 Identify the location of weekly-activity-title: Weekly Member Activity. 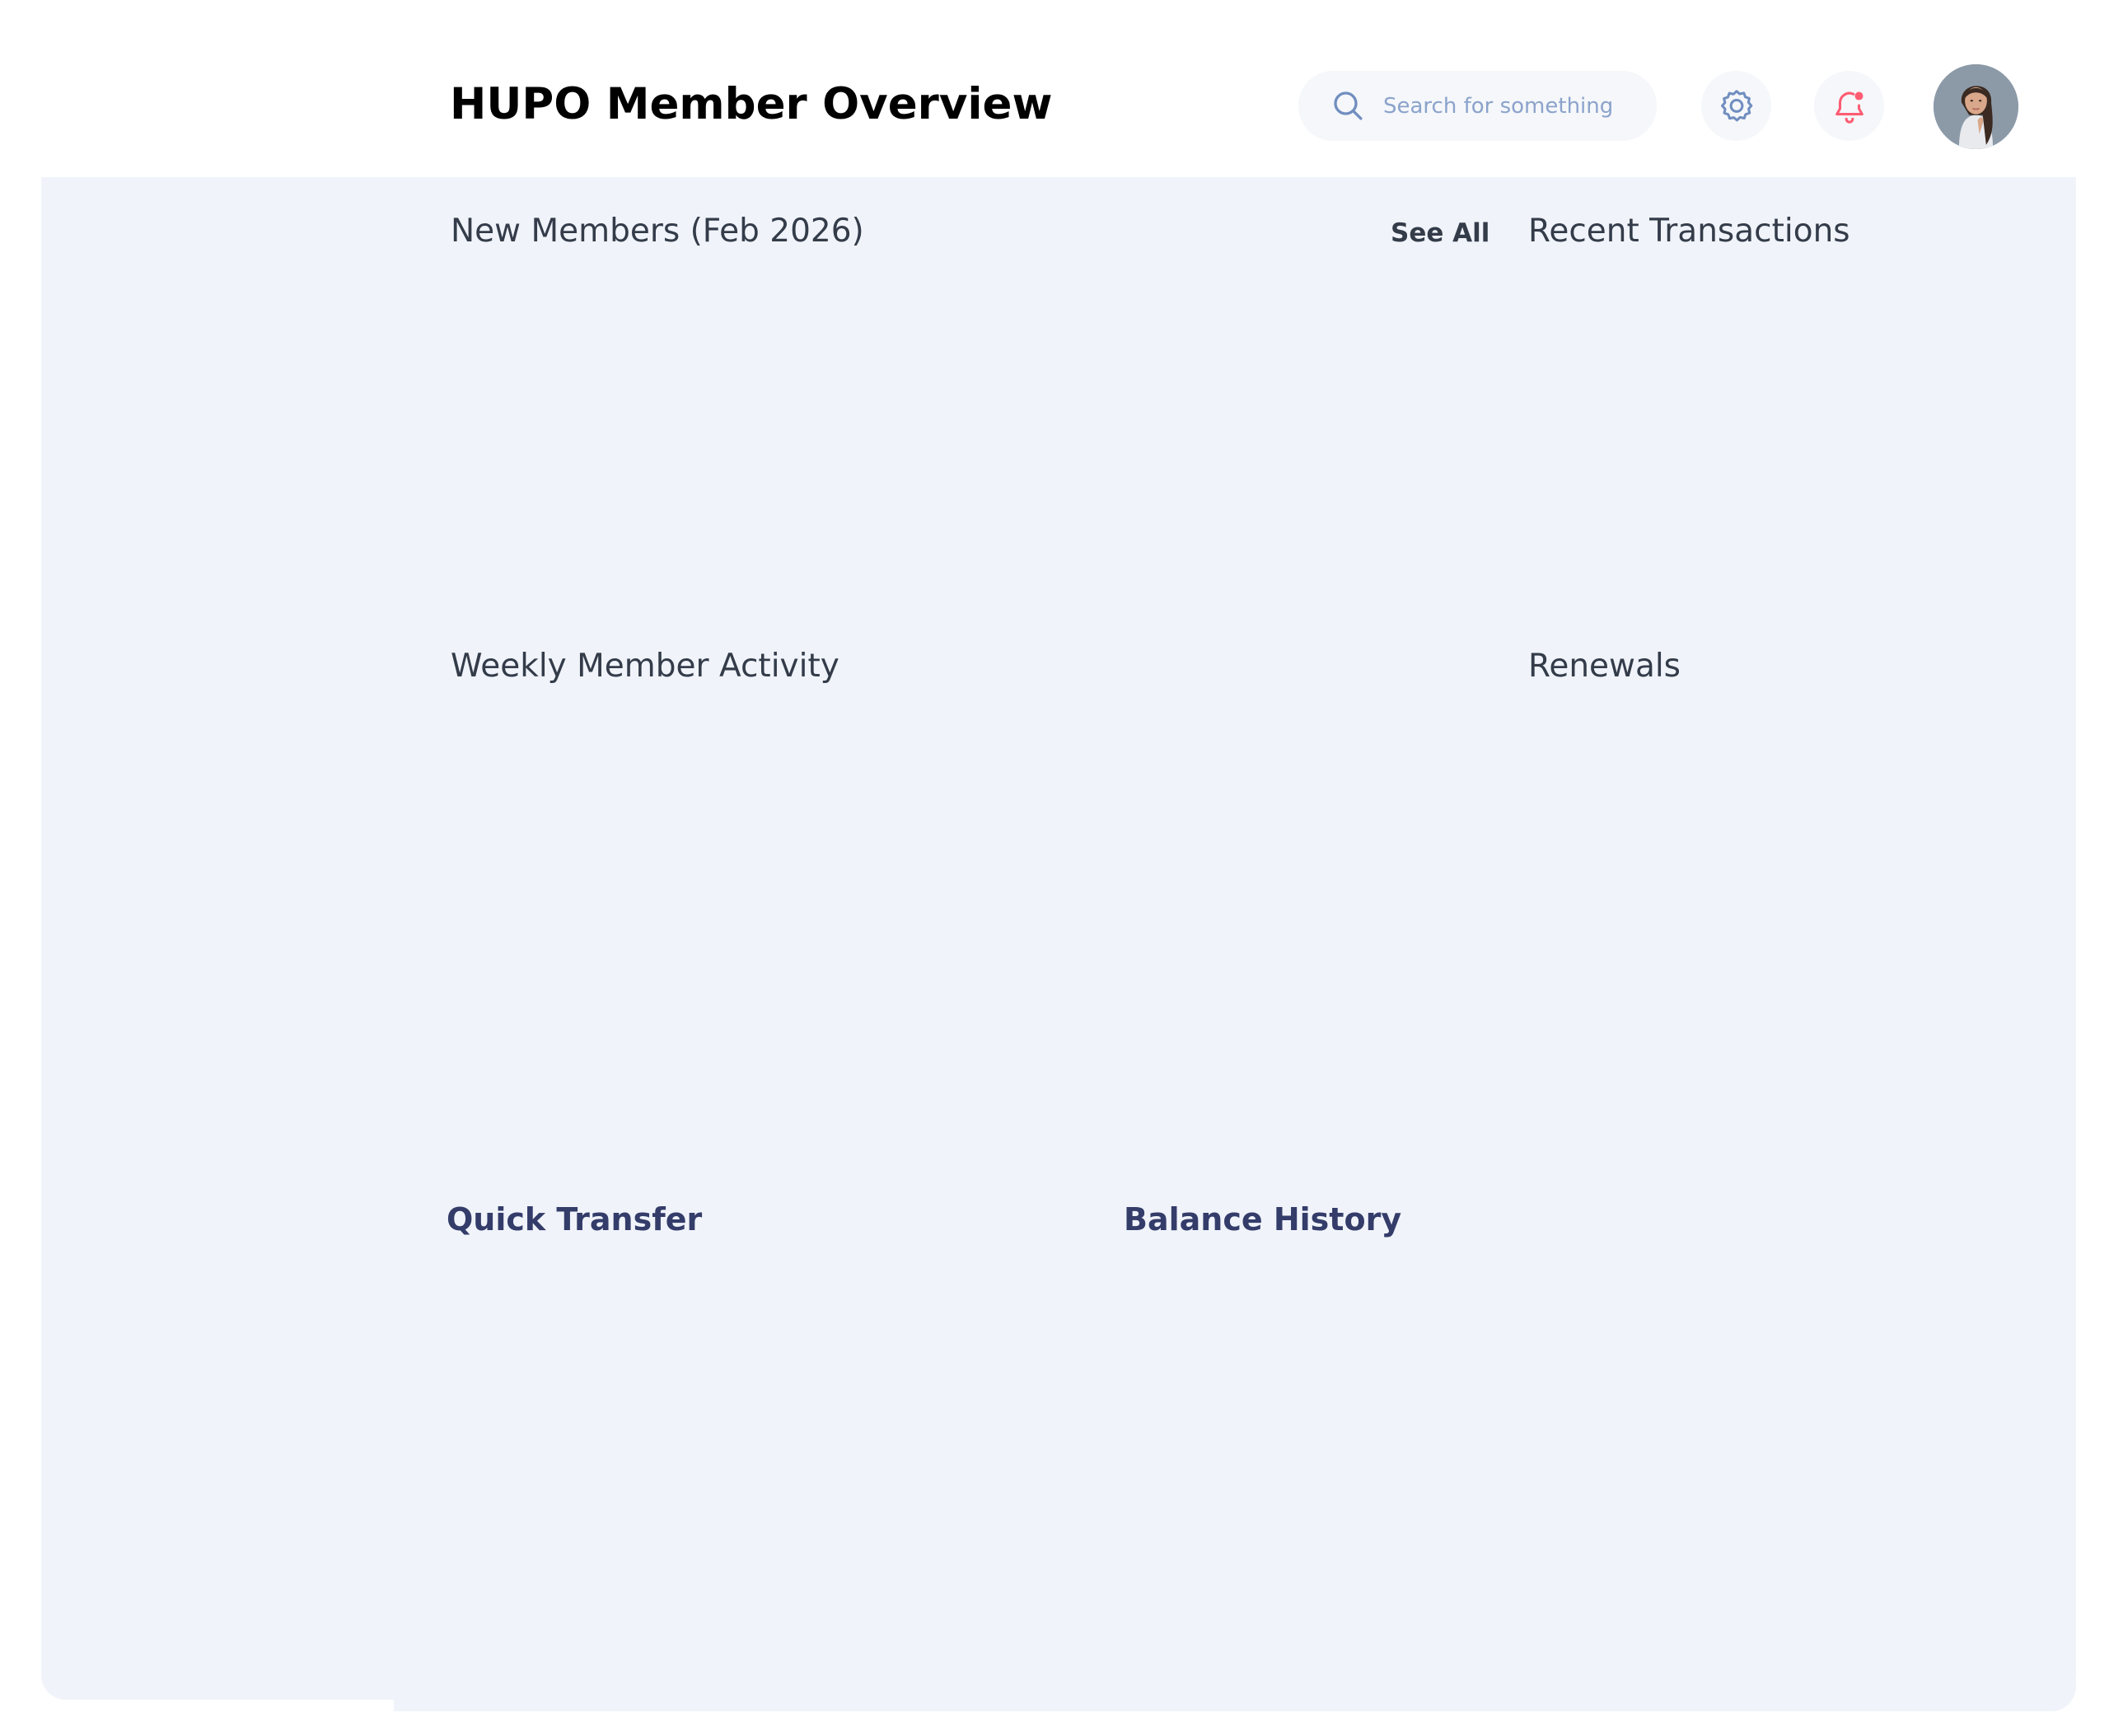
(645, 666).